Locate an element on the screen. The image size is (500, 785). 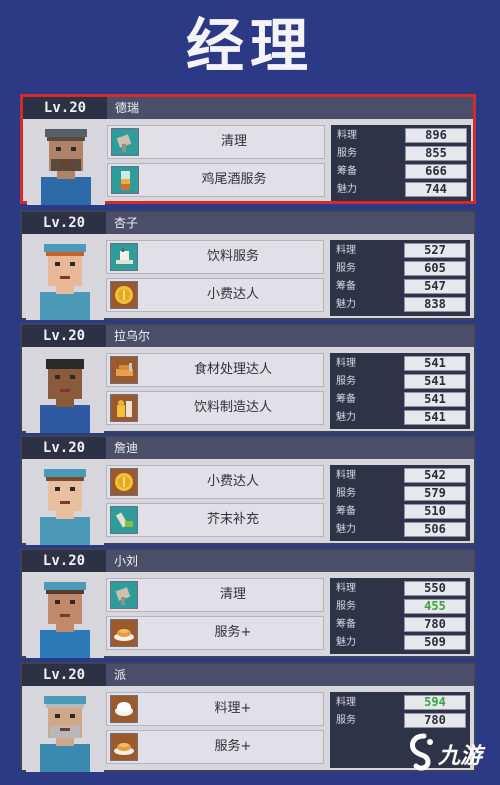
stat-value: 666 is located at coordinates (436, 171).